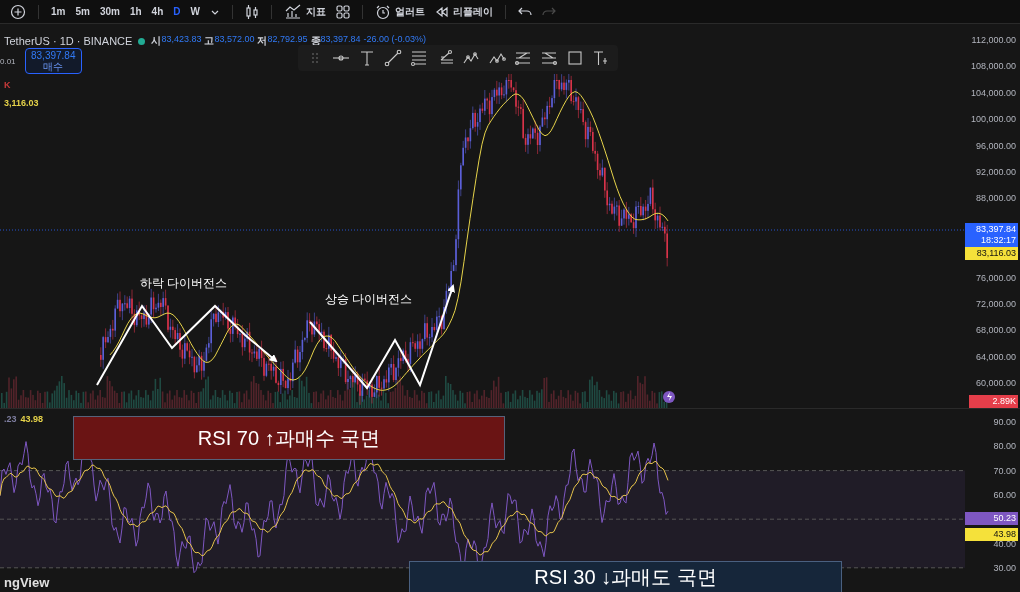  What do you see at coordinates (10, 419) in the screenshot?
I see `rsi-value: .23` at bounding box center [10, 419].